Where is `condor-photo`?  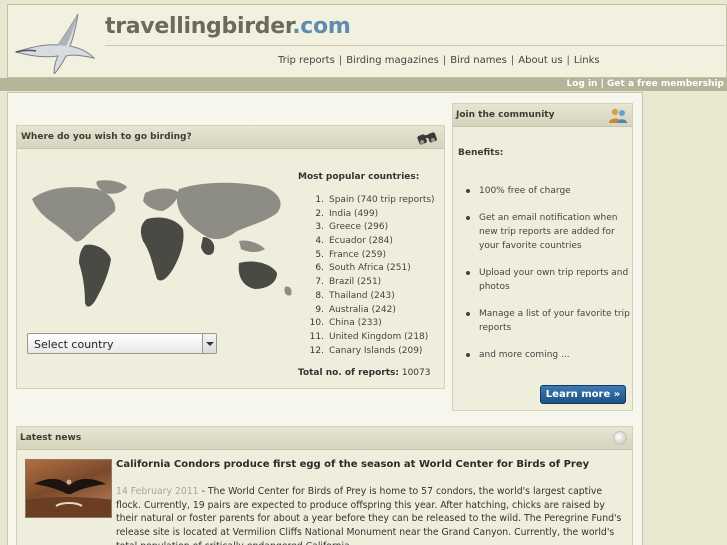 condor-photo is located at coordinates (68, 497).